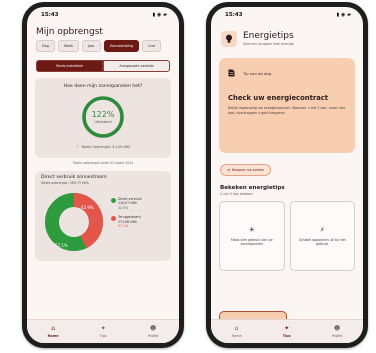 The height and width of the screenshot is (353, 376). What do you see at coordinates (91, 46) in the screenshot?
I see `filter-year: Jaar` at bounding box center [91, 46].